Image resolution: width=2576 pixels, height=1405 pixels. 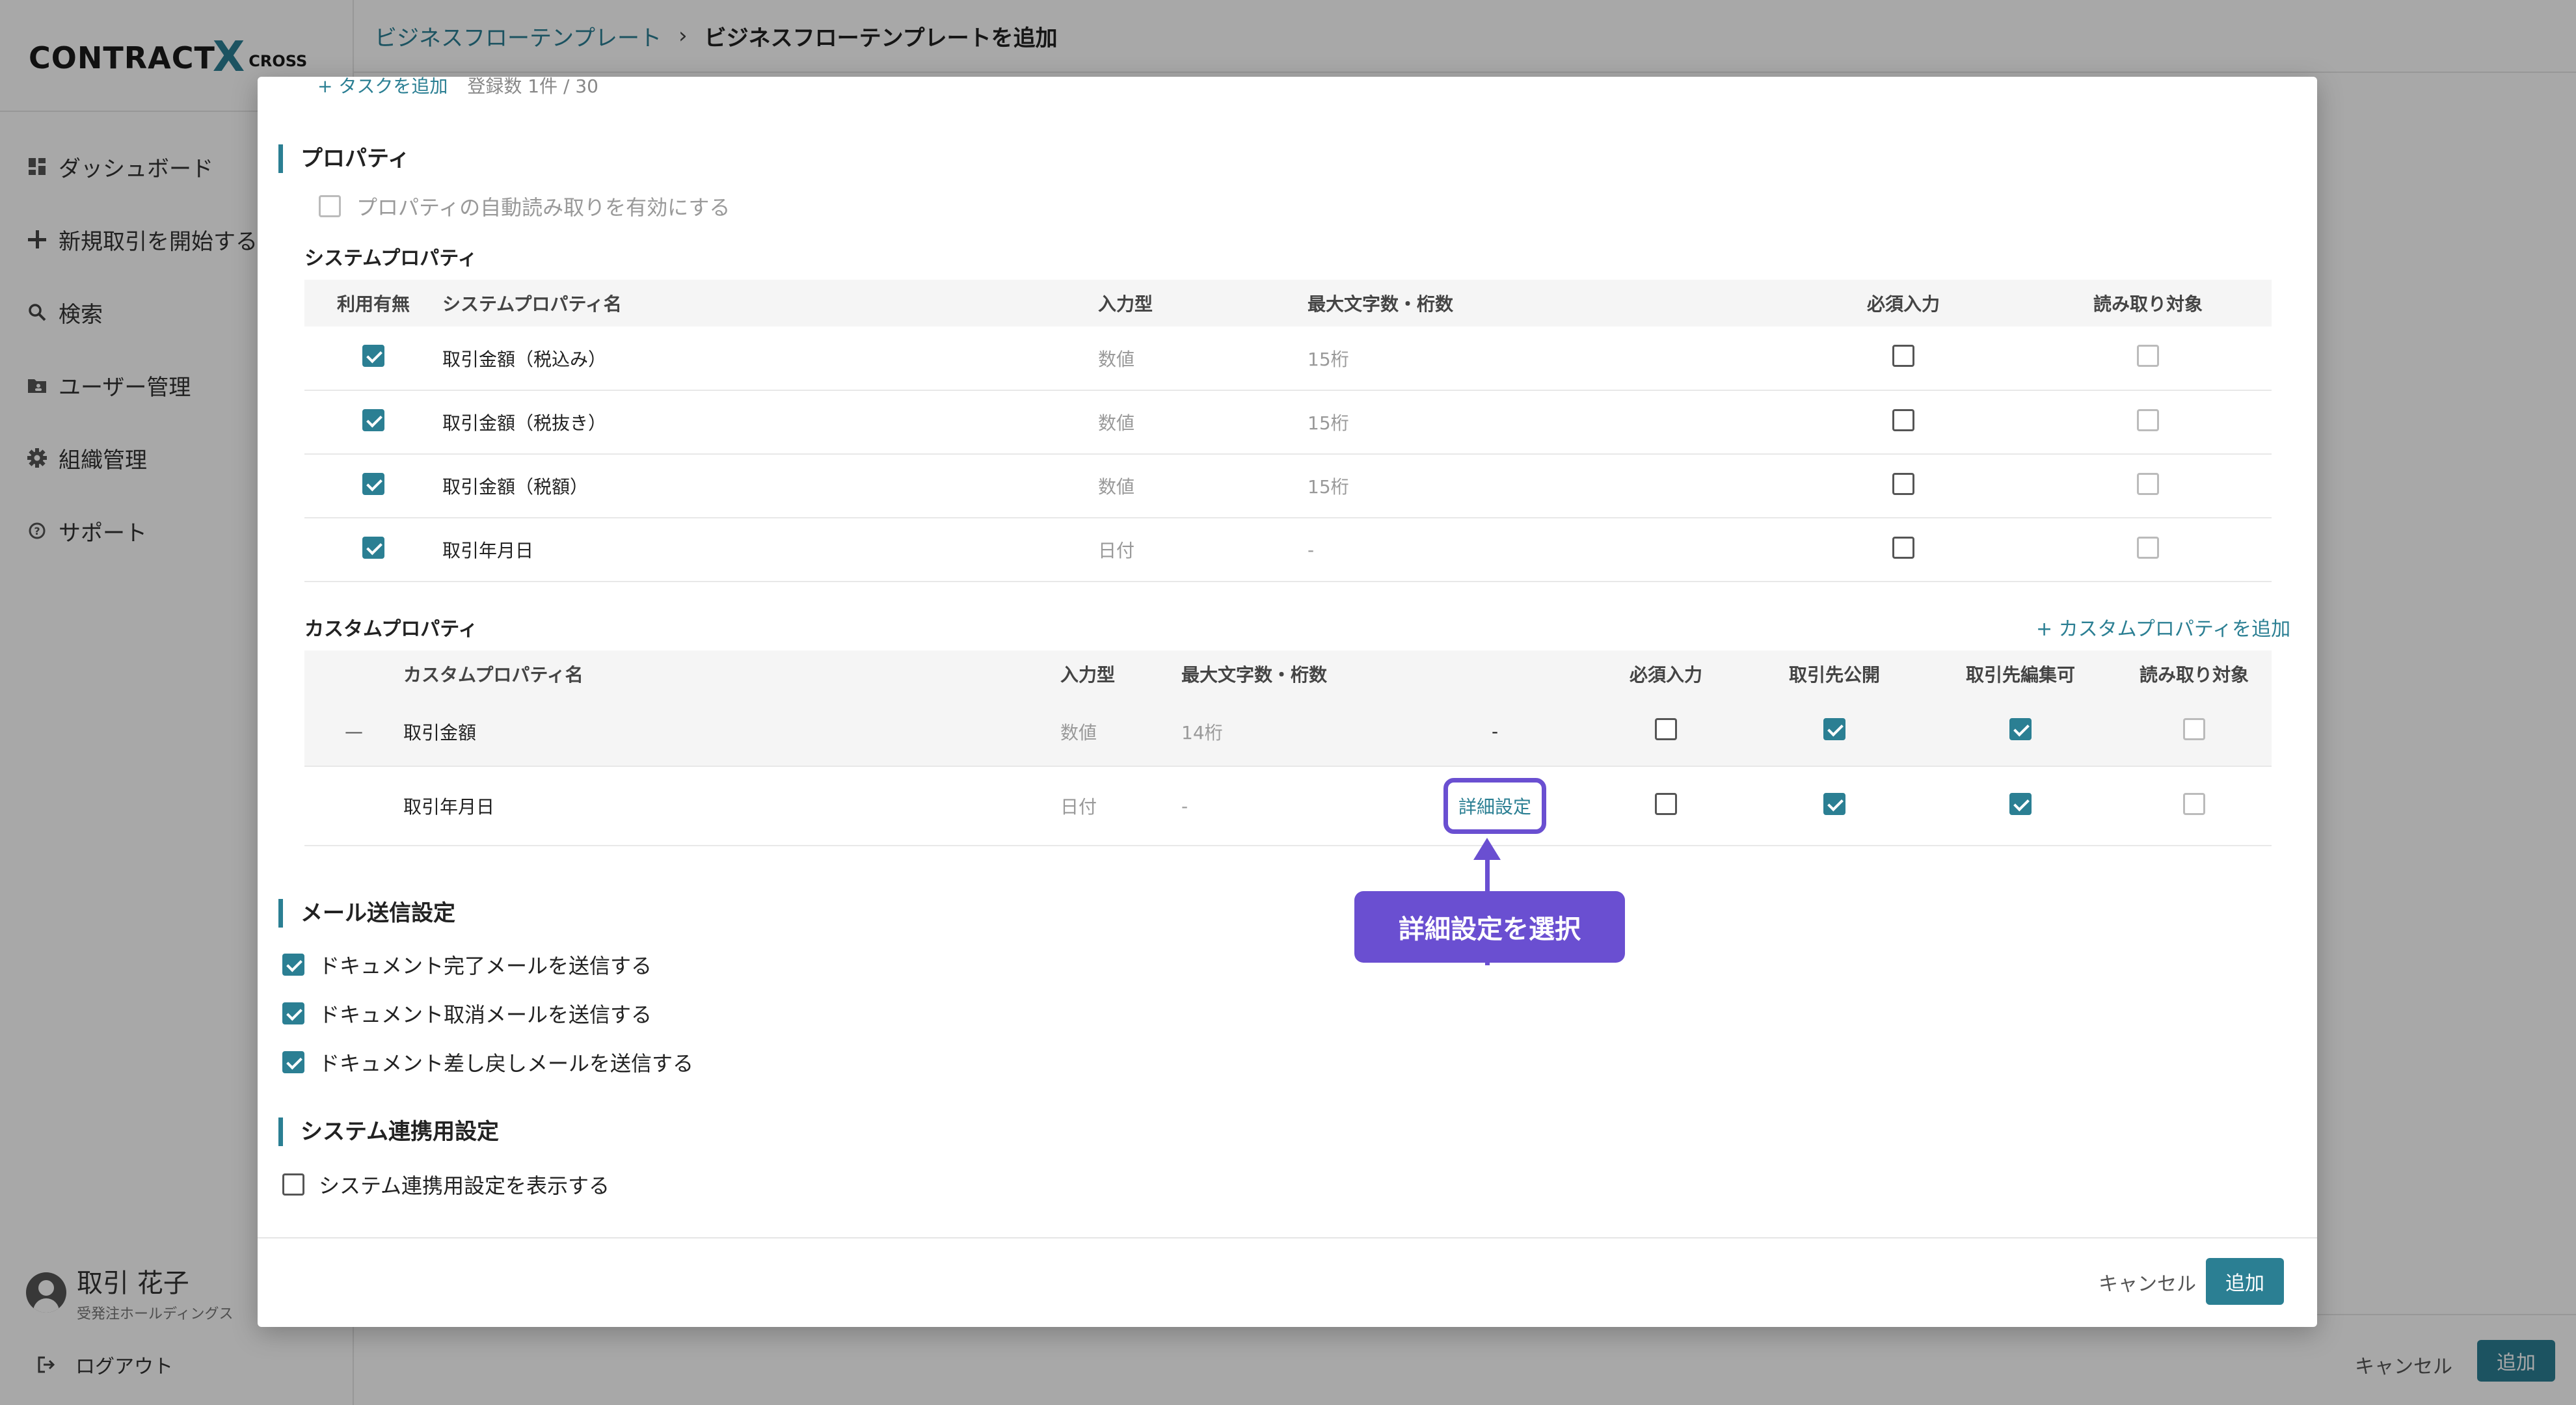 I want to click on col-header-public: 取引先公開, so click(x=1834, y=673).